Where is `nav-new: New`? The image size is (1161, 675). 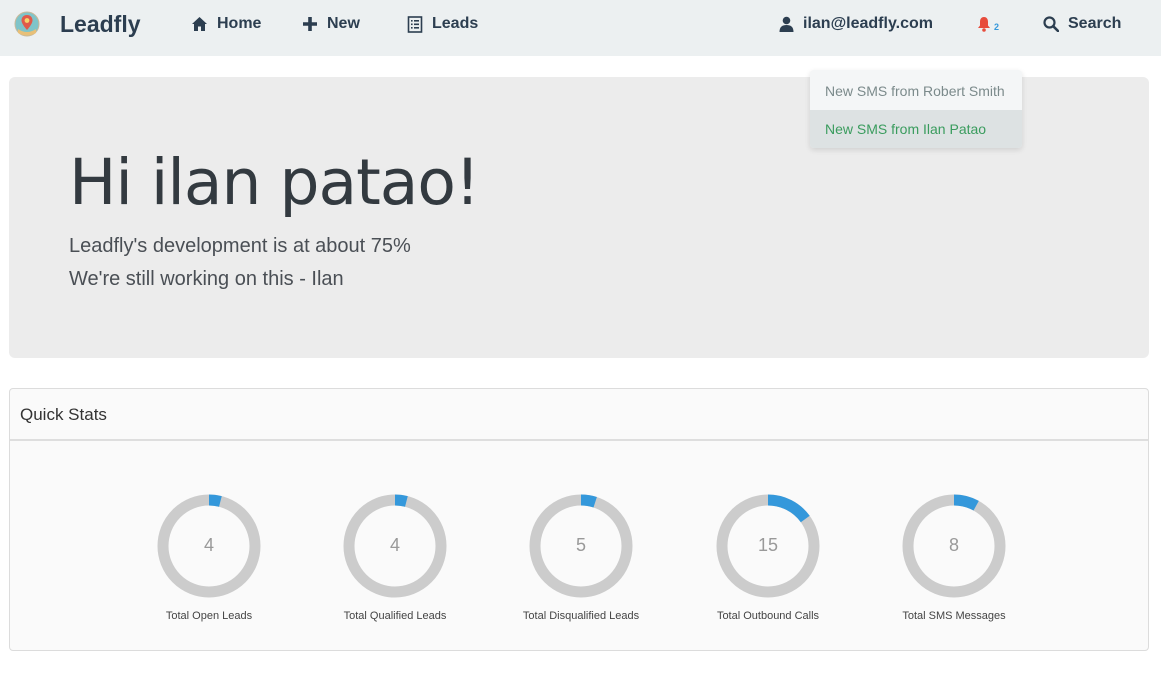 nav-new: New is located at coordinates (331, 24).